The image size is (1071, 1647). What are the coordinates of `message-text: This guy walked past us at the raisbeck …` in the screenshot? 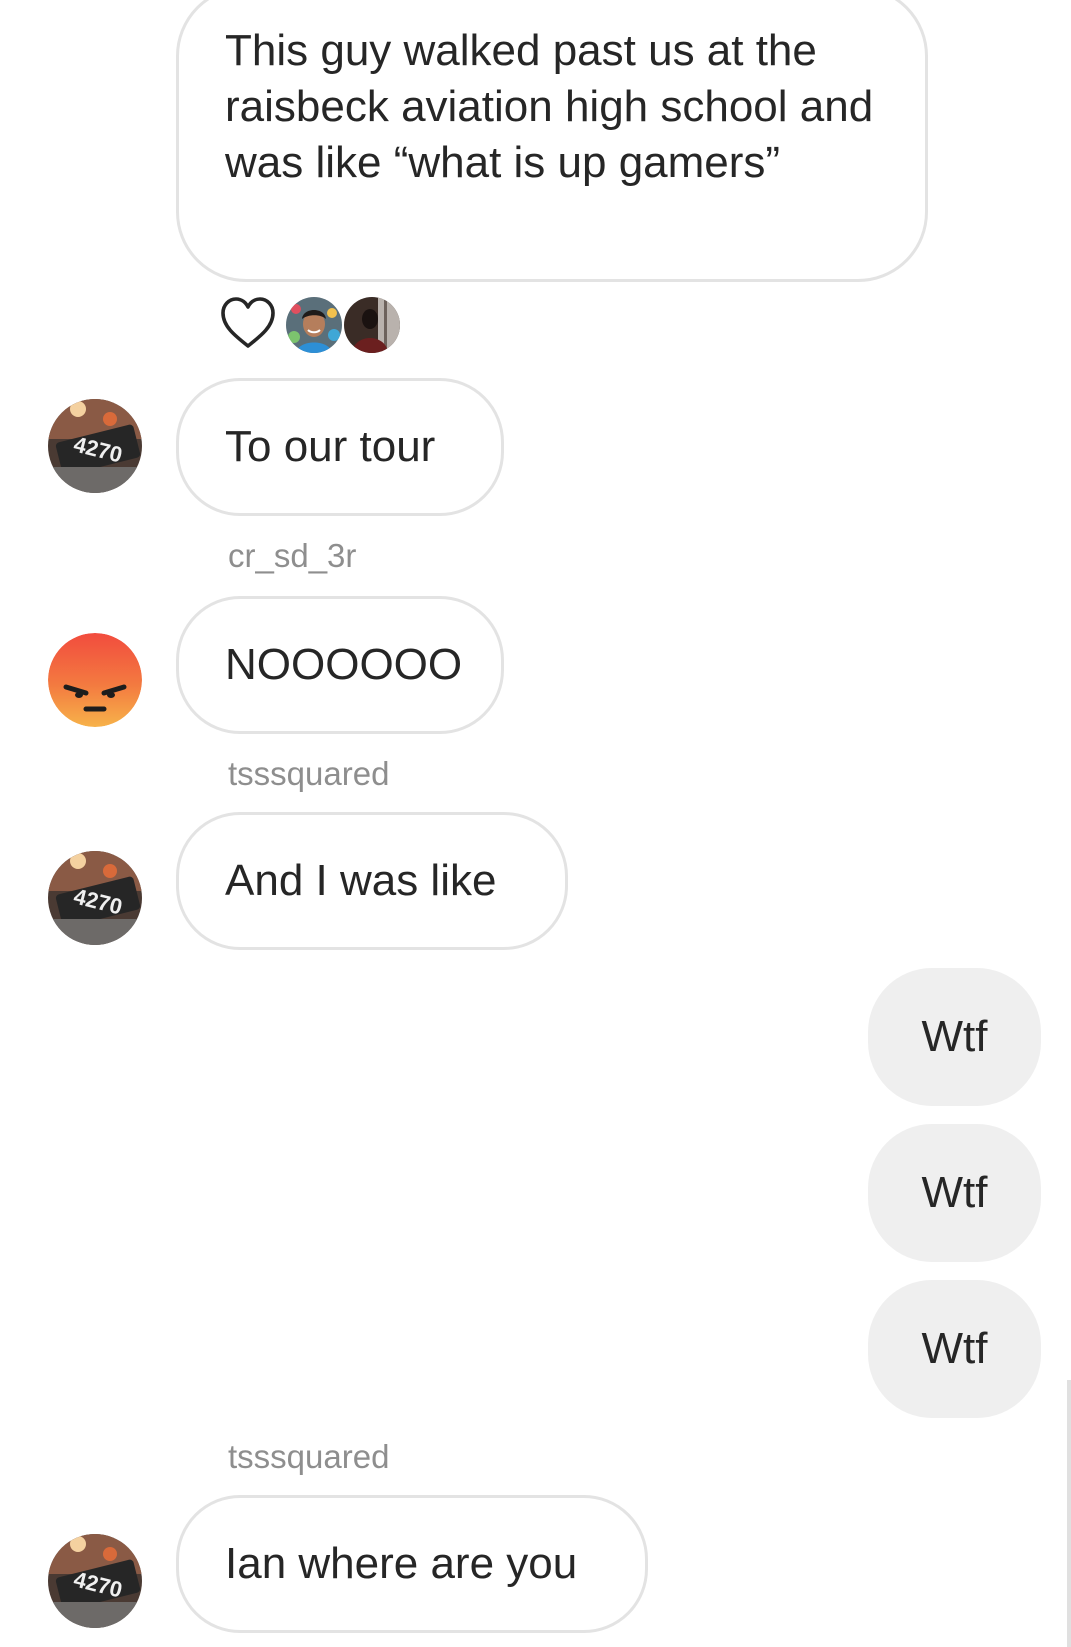 It's located at (549, 106).